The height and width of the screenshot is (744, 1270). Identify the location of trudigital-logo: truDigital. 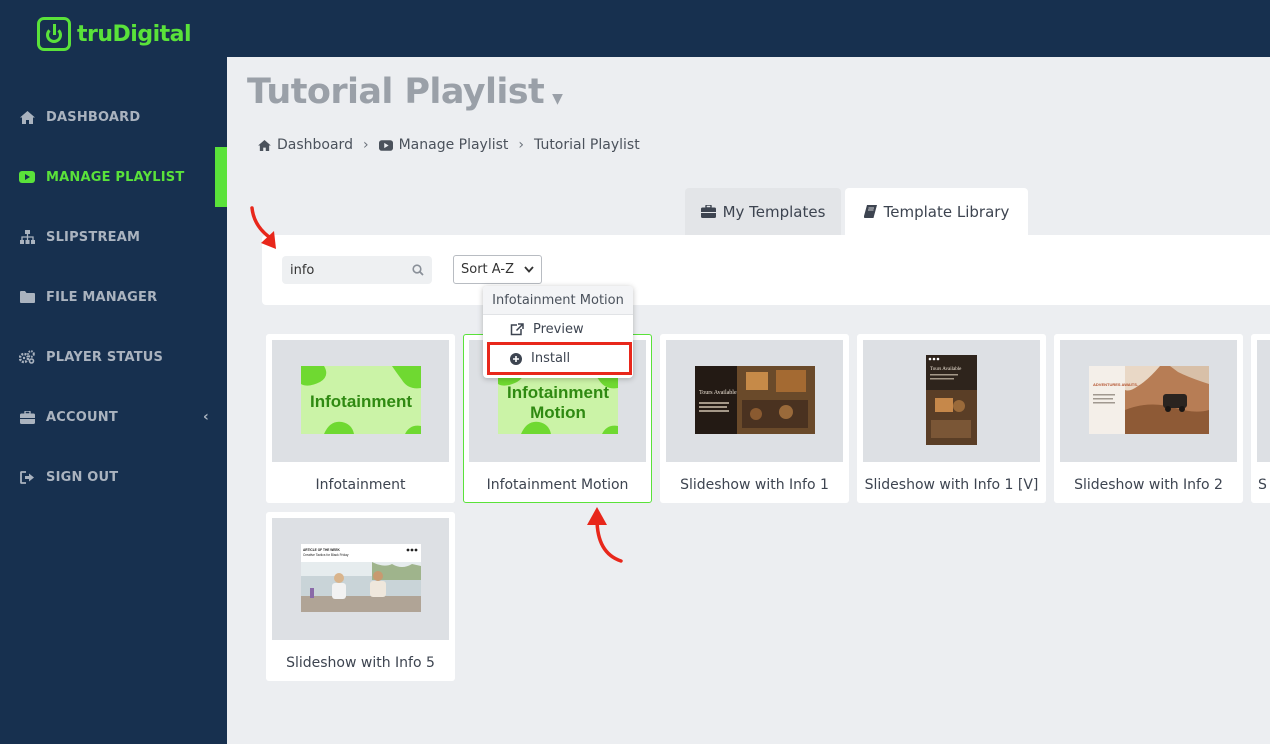
(114, 34).